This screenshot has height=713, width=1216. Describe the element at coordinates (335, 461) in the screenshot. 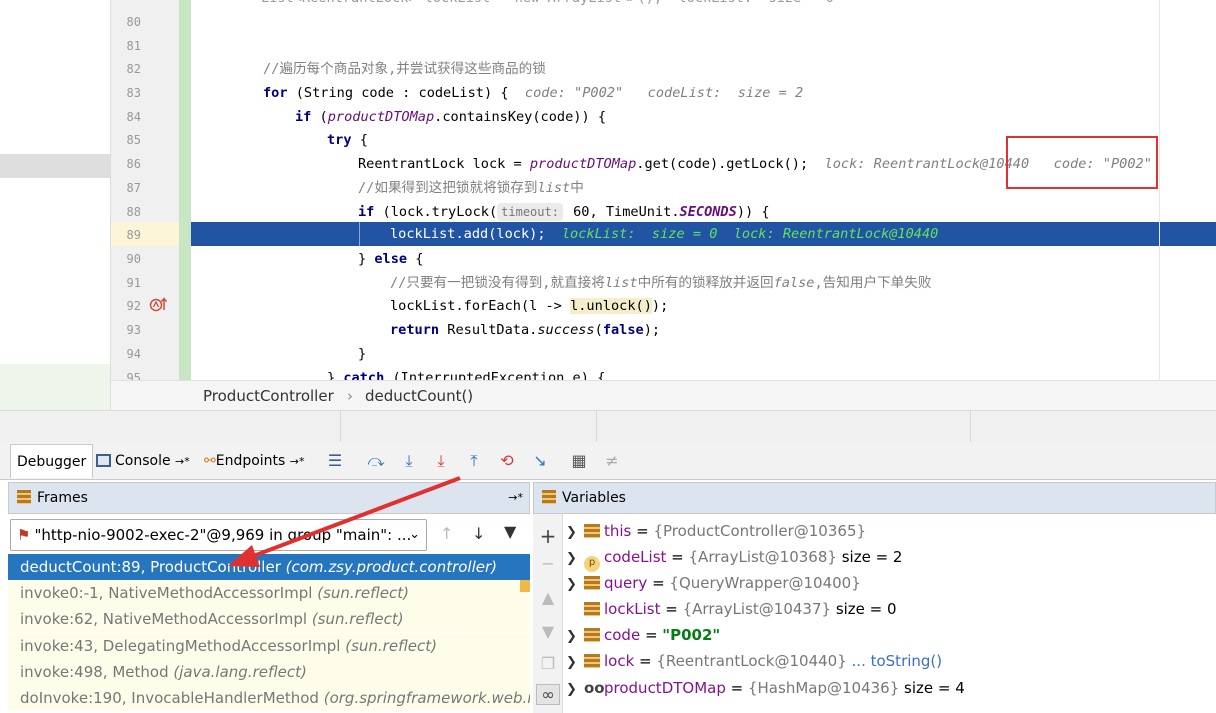

I see `layout-menu-icon: ☰` at that location.